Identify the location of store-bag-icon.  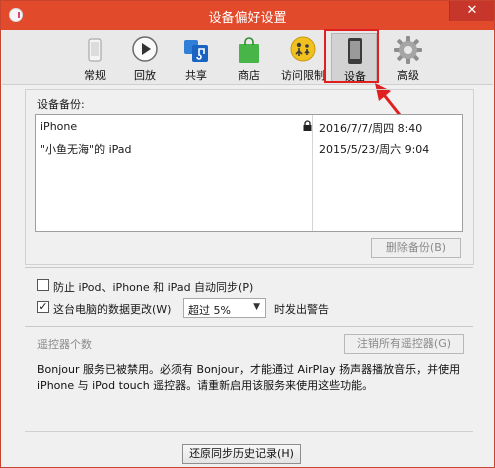
(249, 50).